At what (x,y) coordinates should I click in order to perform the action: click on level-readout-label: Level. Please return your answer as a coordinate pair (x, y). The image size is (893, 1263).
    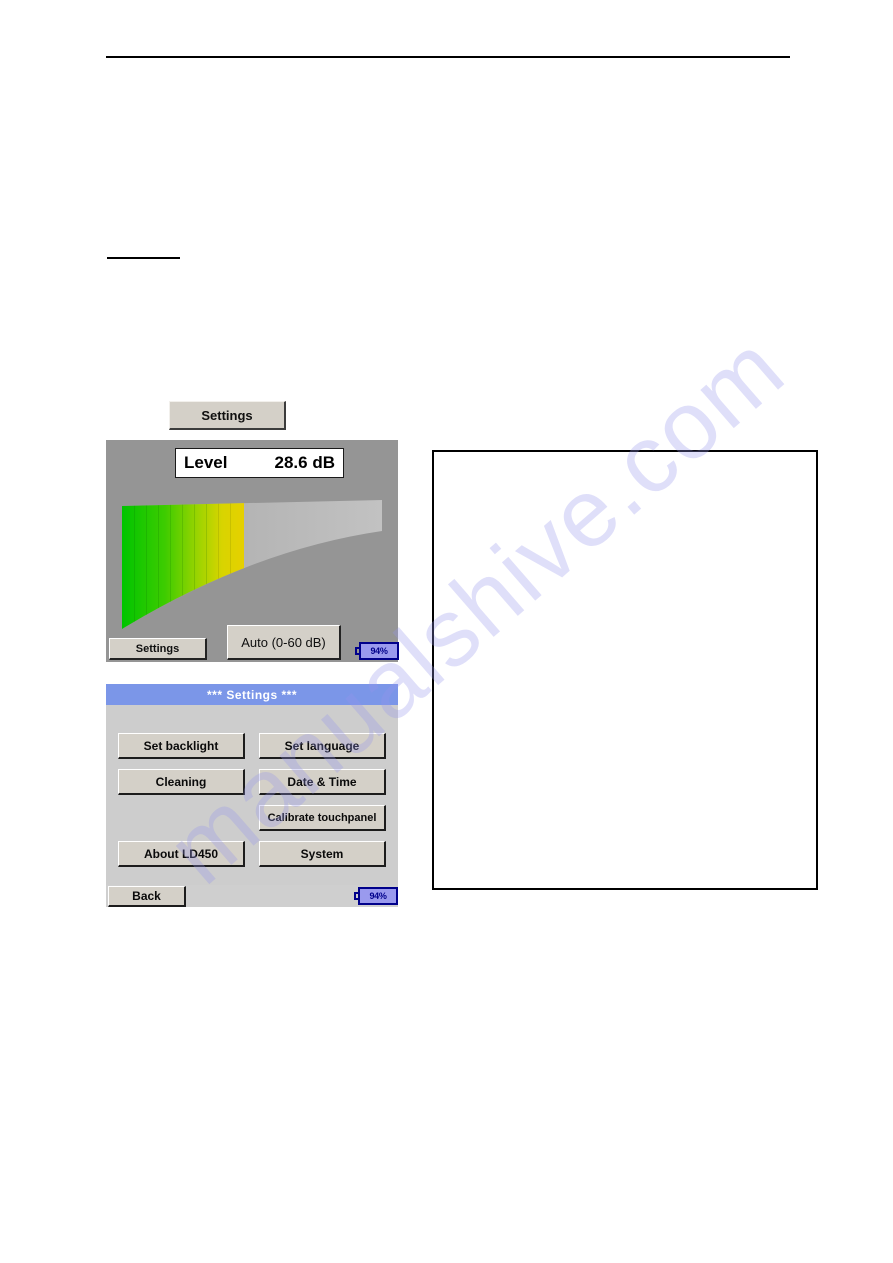
    Looking at the image, I should click on (206, 462).